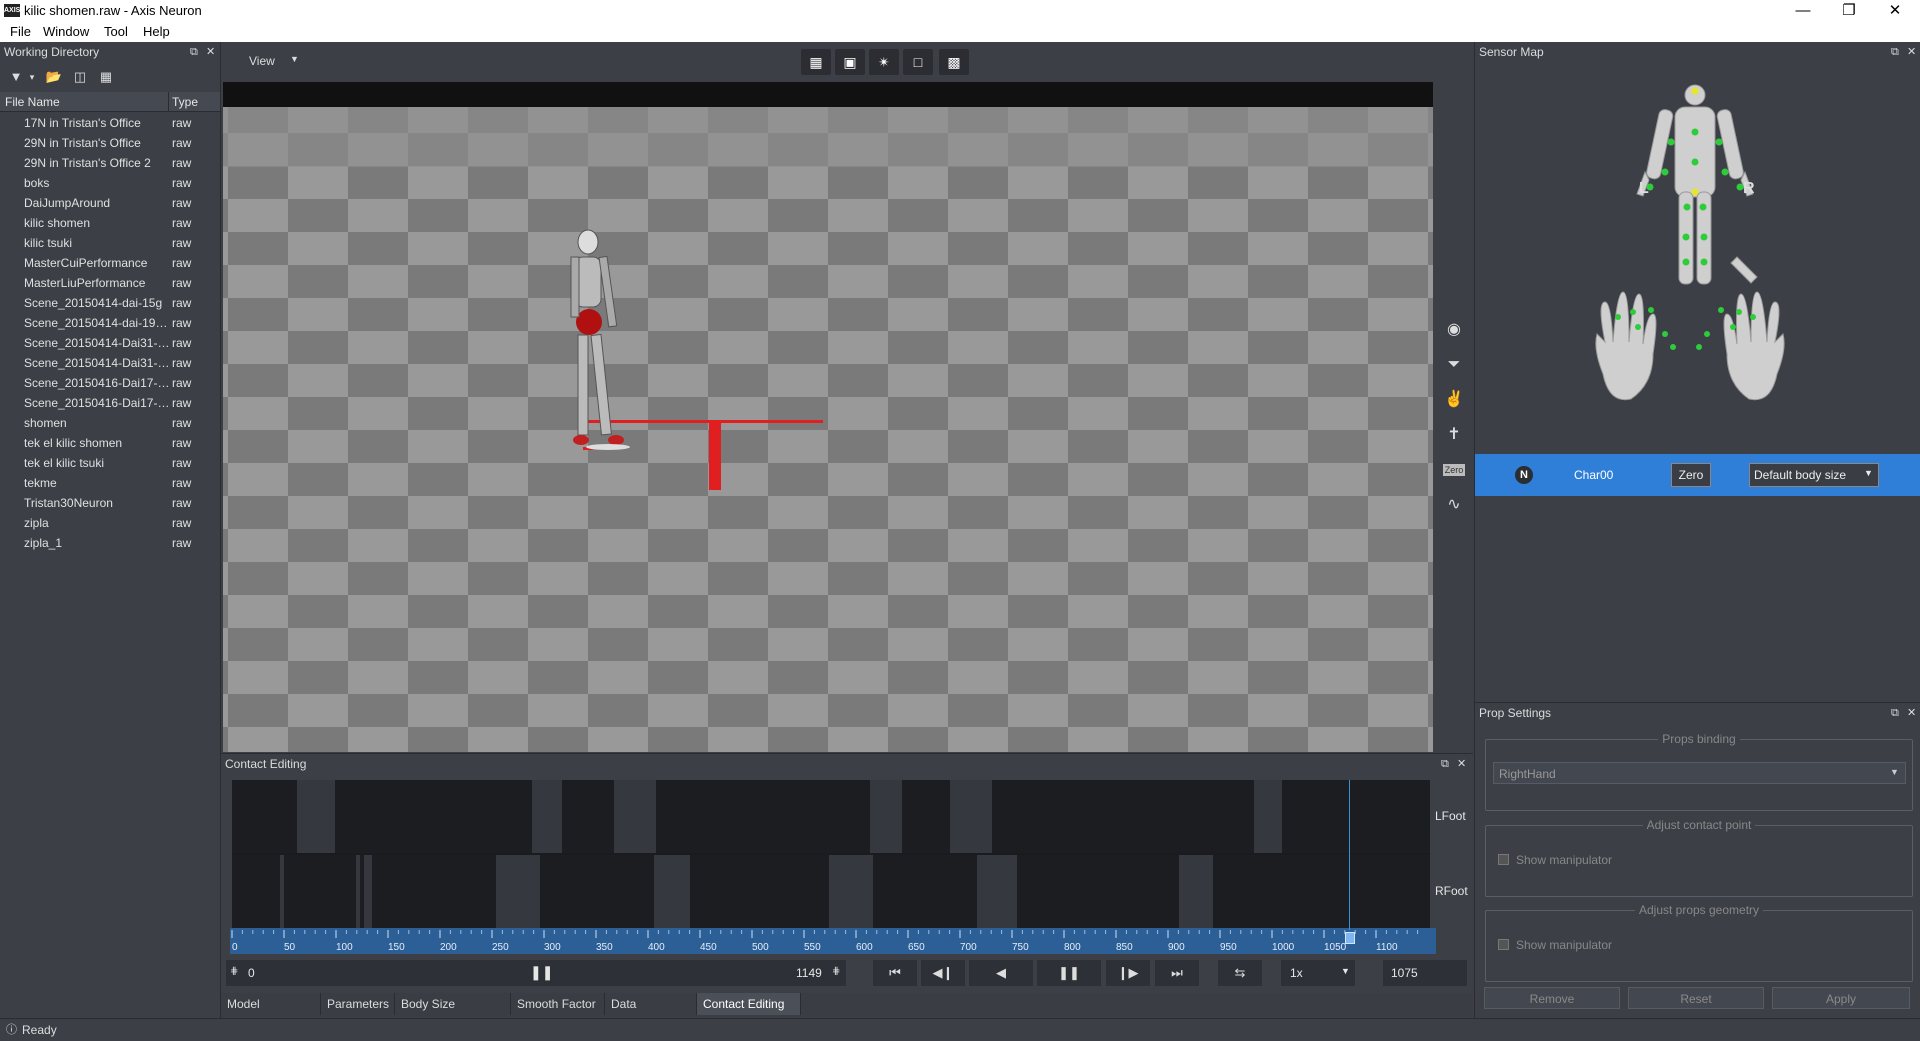 Image resolution: width=1920 pixels, height=1041 pixels. Describe the element at coordinates (1350, 938) in the screenshot. I see `playhead-handle` at that location.